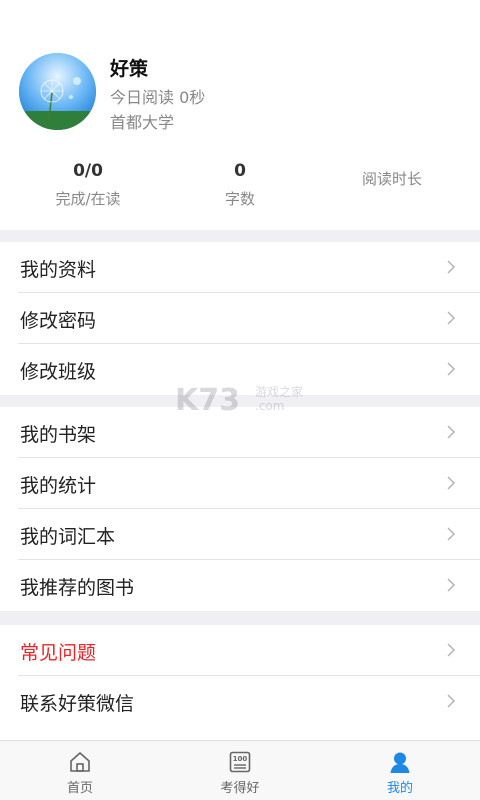 The height and width of the screenshot is (800, 480). Describe the element at coordinates (239, 199) in the screenshot. I see `stat-label: 字数` at that location.